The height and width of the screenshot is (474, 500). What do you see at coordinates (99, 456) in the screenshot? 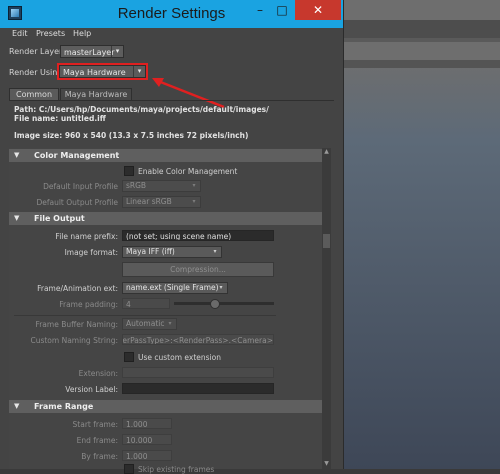
I see `by-frame-label: By frame:` at bounding box center [99, 456].